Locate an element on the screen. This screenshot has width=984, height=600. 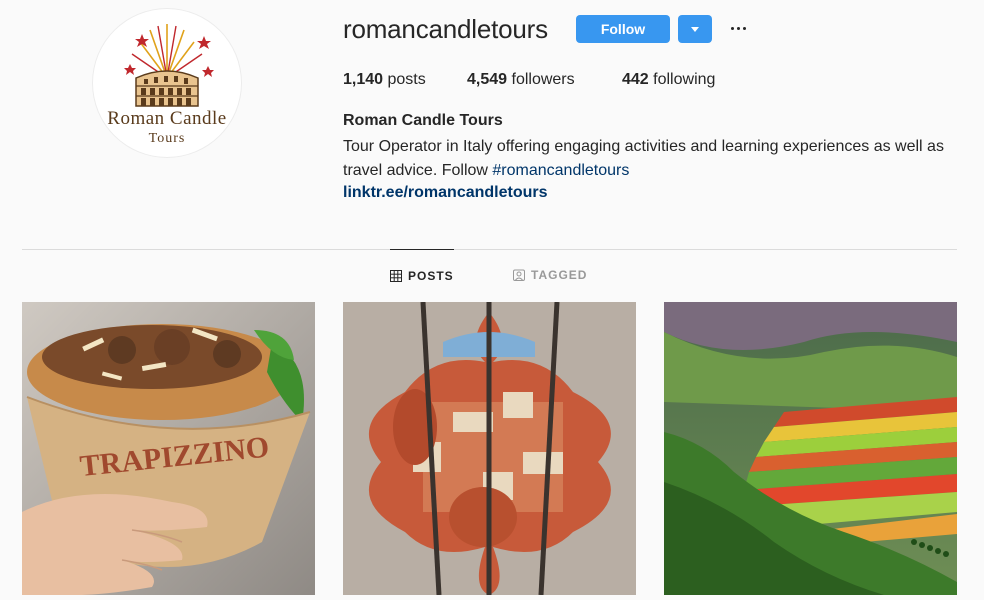
posts-count: 1,140 is located at coordinates (363, 79).